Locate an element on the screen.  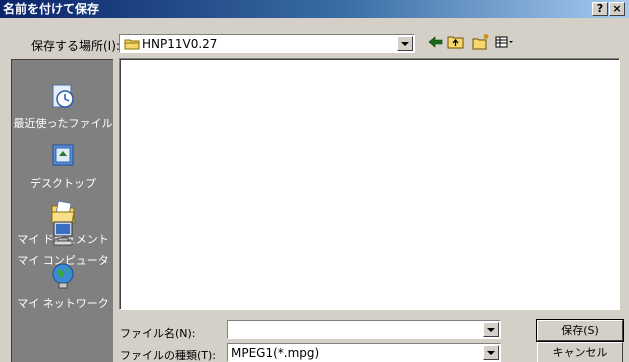
place-my-network: マイ ネットワーク is located at coordinates (63, 286).